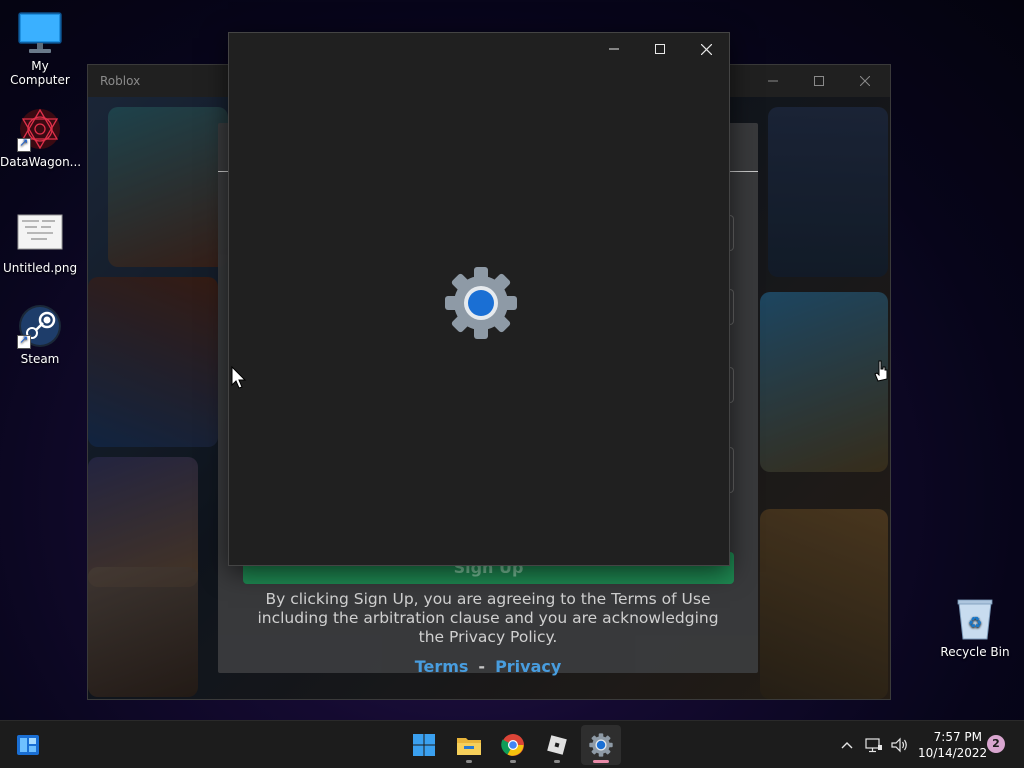 This screenshot has width=1024, height=768. What do you see at coordinates (953, 745) in the screenshot?
I see `taskbar-clock: 7:57 PM 10/14/2022` at bounding box center [953, 745].